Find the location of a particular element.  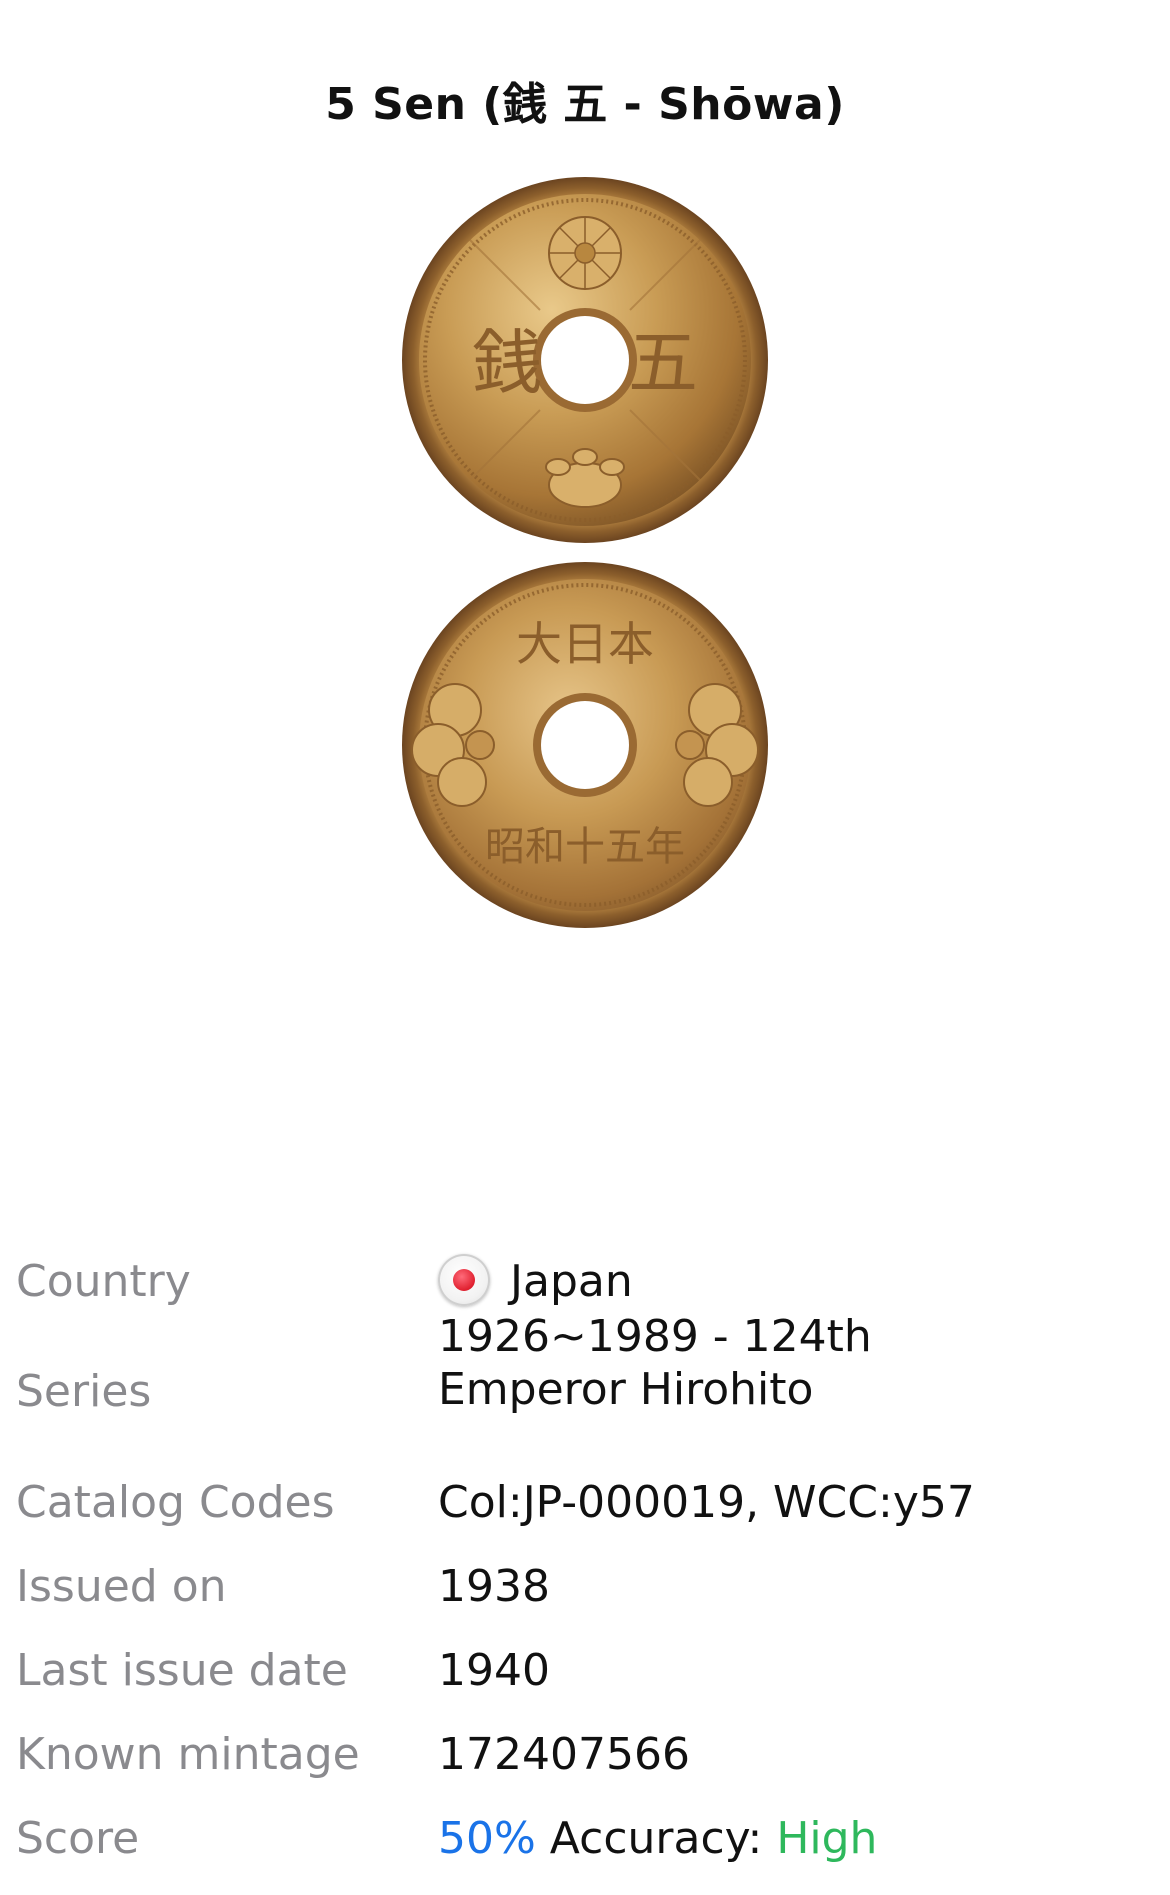

issued-on-value: 1938 is located at coordinates (494, 1586).